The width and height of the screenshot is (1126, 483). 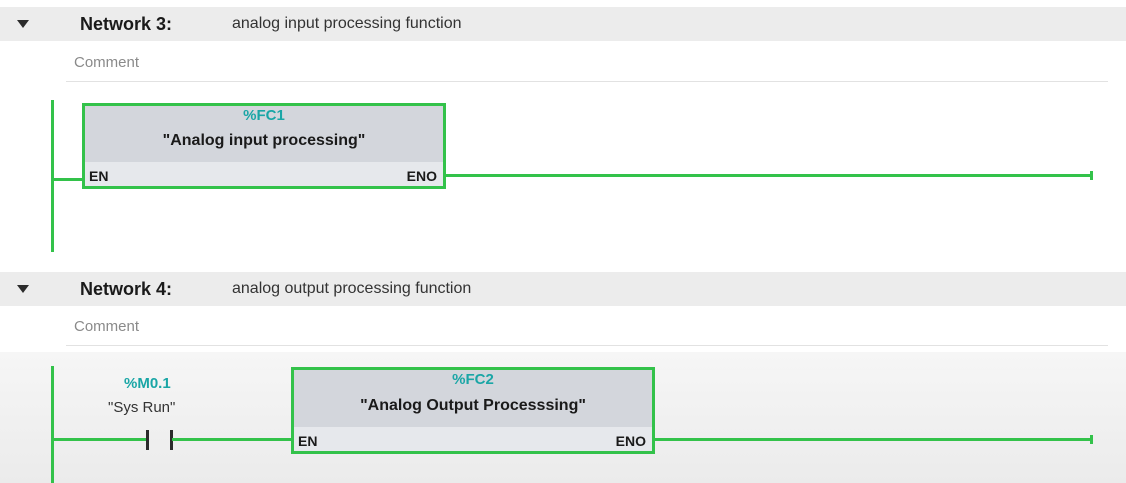 What do you see at coordinates (126, 23) in the screenshot?
I see `network-3-title: Network 3:` at bounding box center [126, 23].